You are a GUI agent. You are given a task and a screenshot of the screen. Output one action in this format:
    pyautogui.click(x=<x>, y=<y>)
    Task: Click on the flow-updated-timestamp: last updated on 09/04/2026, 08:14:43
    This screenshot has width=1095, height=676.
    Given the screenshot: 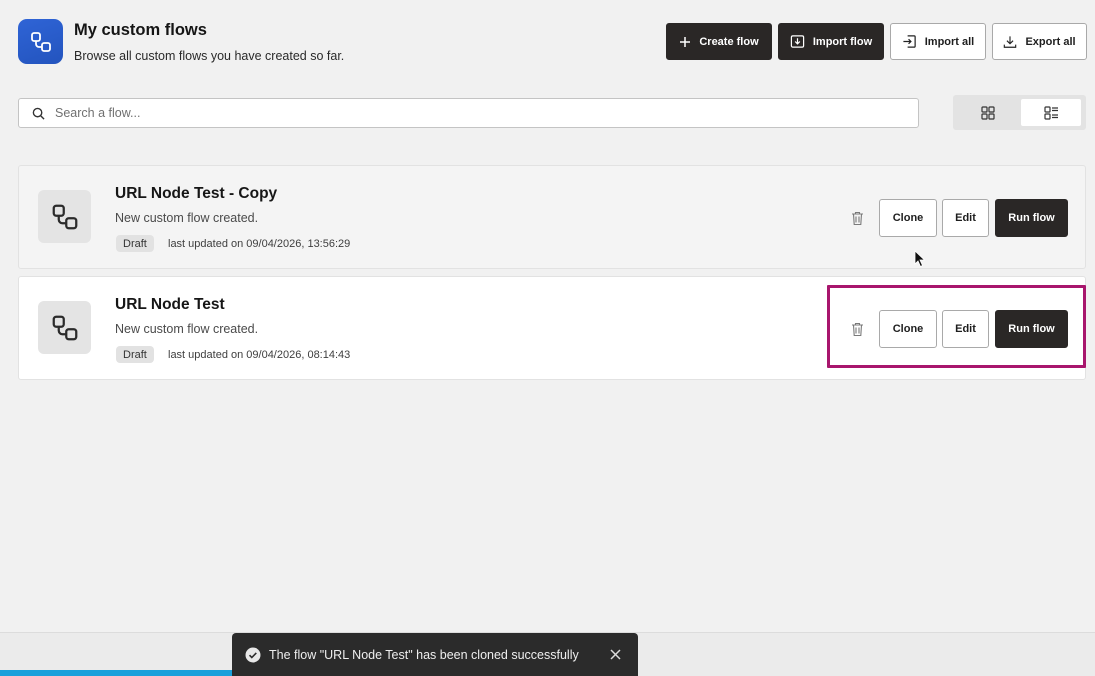 What is the action you would take?
    pyautogui.click(x=259, y=355)
    